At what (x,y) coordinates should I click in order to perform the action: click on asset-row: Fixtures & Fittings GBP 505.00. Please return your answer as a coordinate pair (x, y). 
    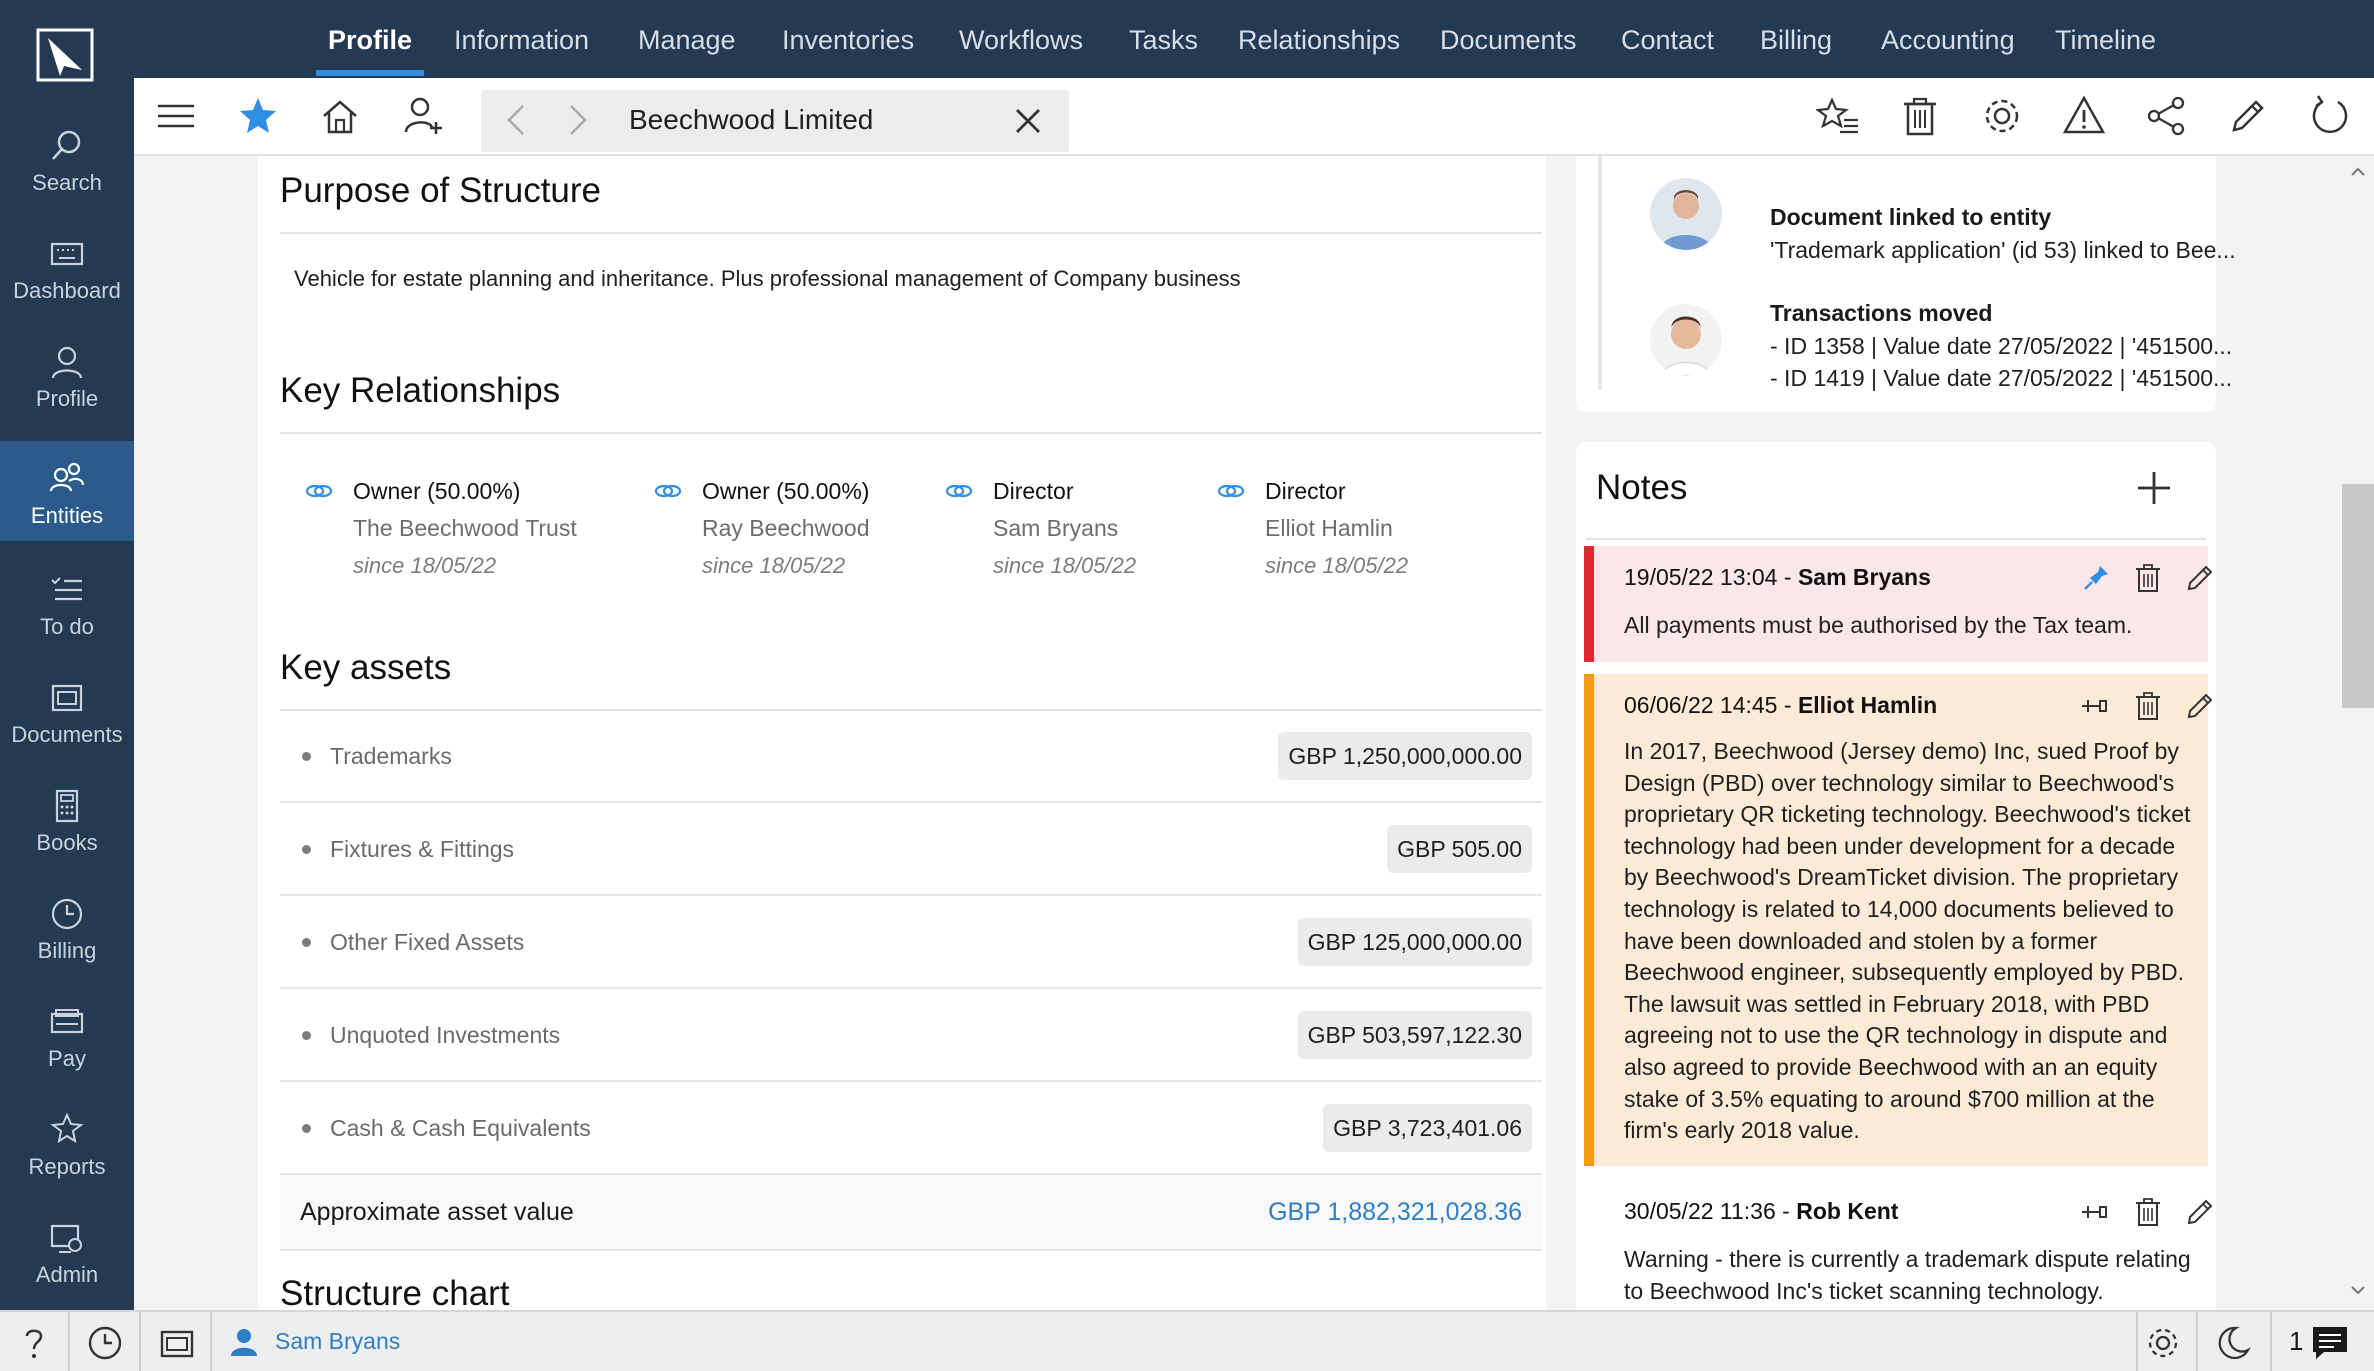
    Looking at the image, I should click on (911, 850).